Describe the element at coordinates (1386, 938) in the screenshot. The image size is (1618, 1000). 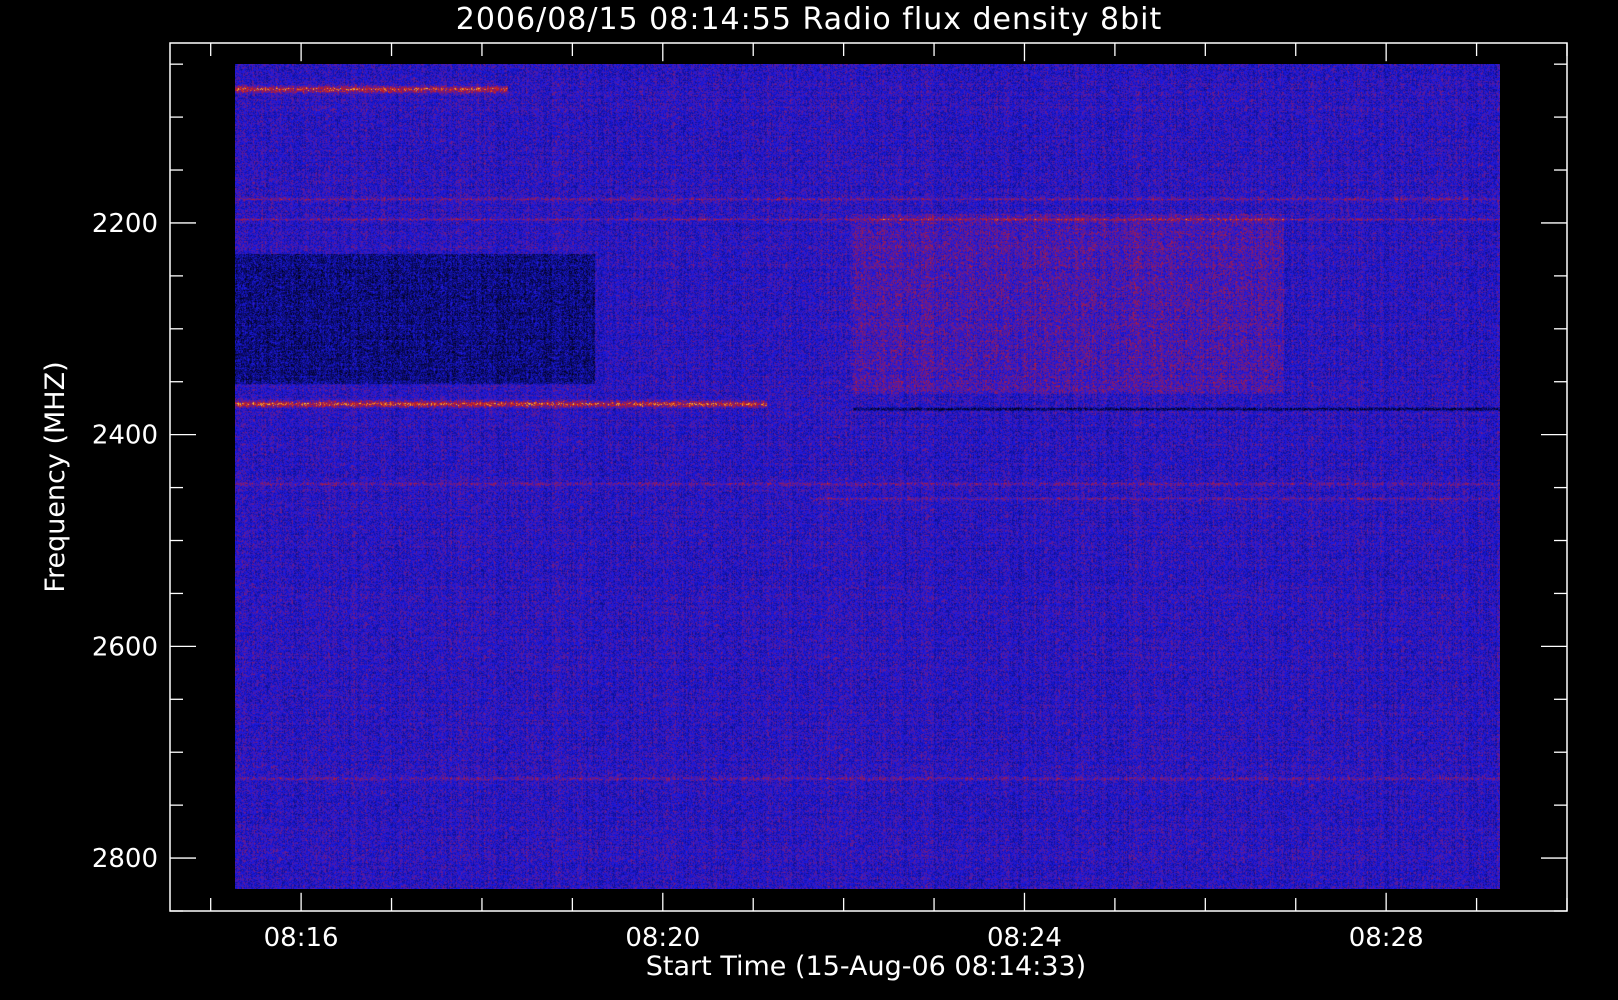
I see `x-tick-label: 08:28` at that location.